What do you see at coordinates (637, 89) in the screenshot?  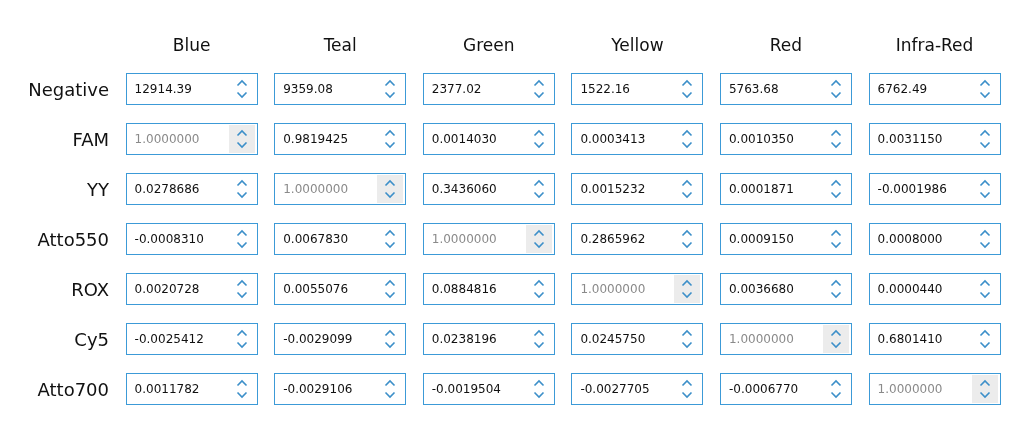 I see `number-field: 1522.16` at bounding box center [637, 89].